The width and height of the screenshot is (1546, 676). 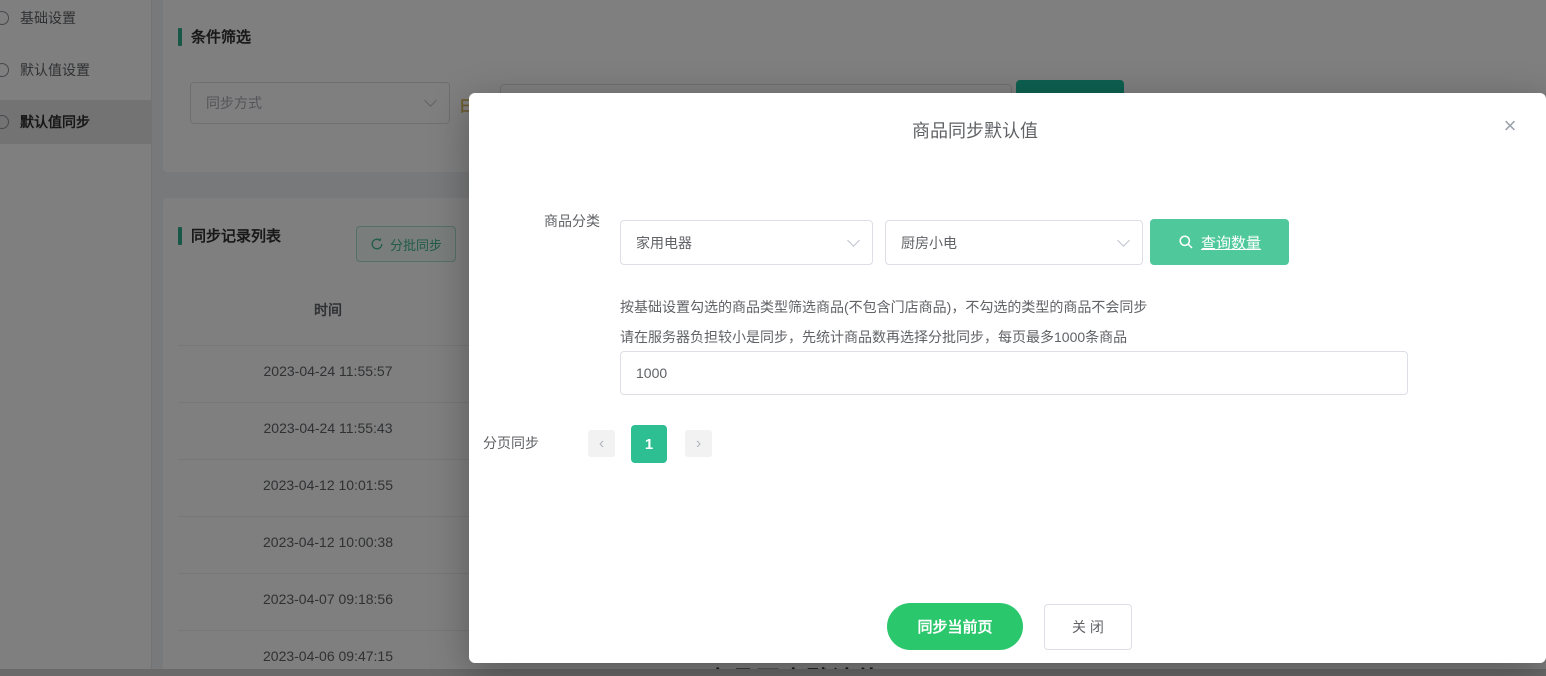 I want to click on query-count-button: 查询数量, so click(x=1219, y=242).